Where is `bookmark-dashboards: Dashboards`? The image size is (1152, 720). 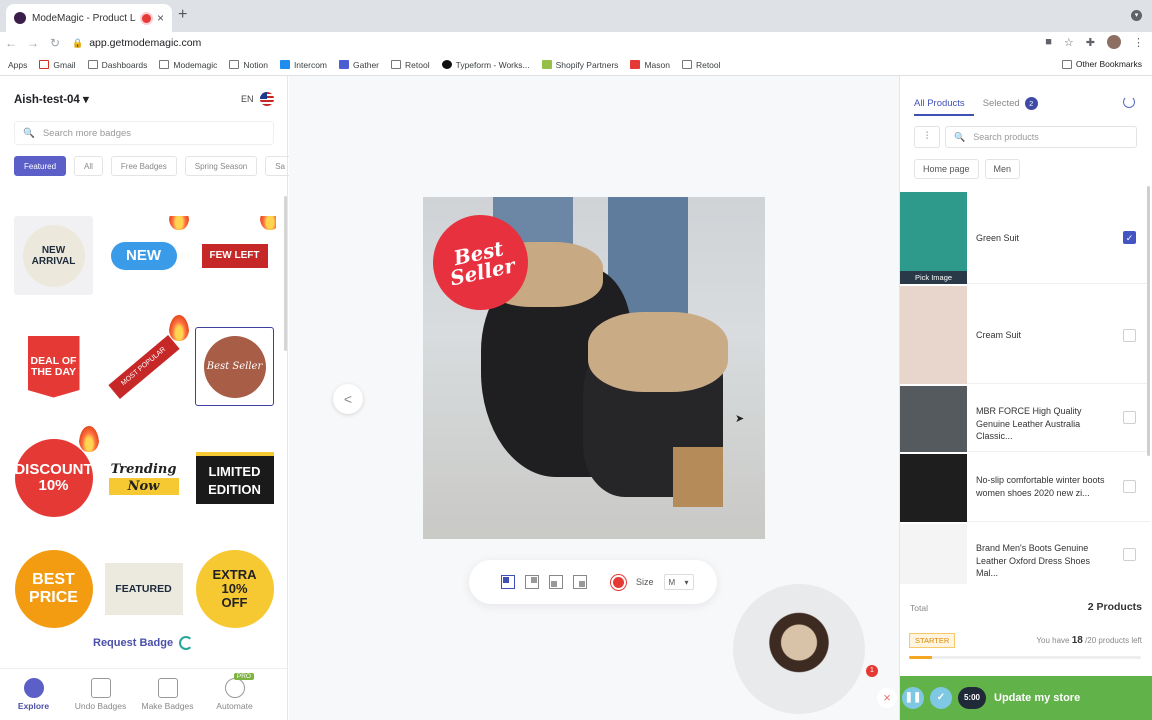
bookmark-dashboards: Dashboards is located at coordinates (117, 65).